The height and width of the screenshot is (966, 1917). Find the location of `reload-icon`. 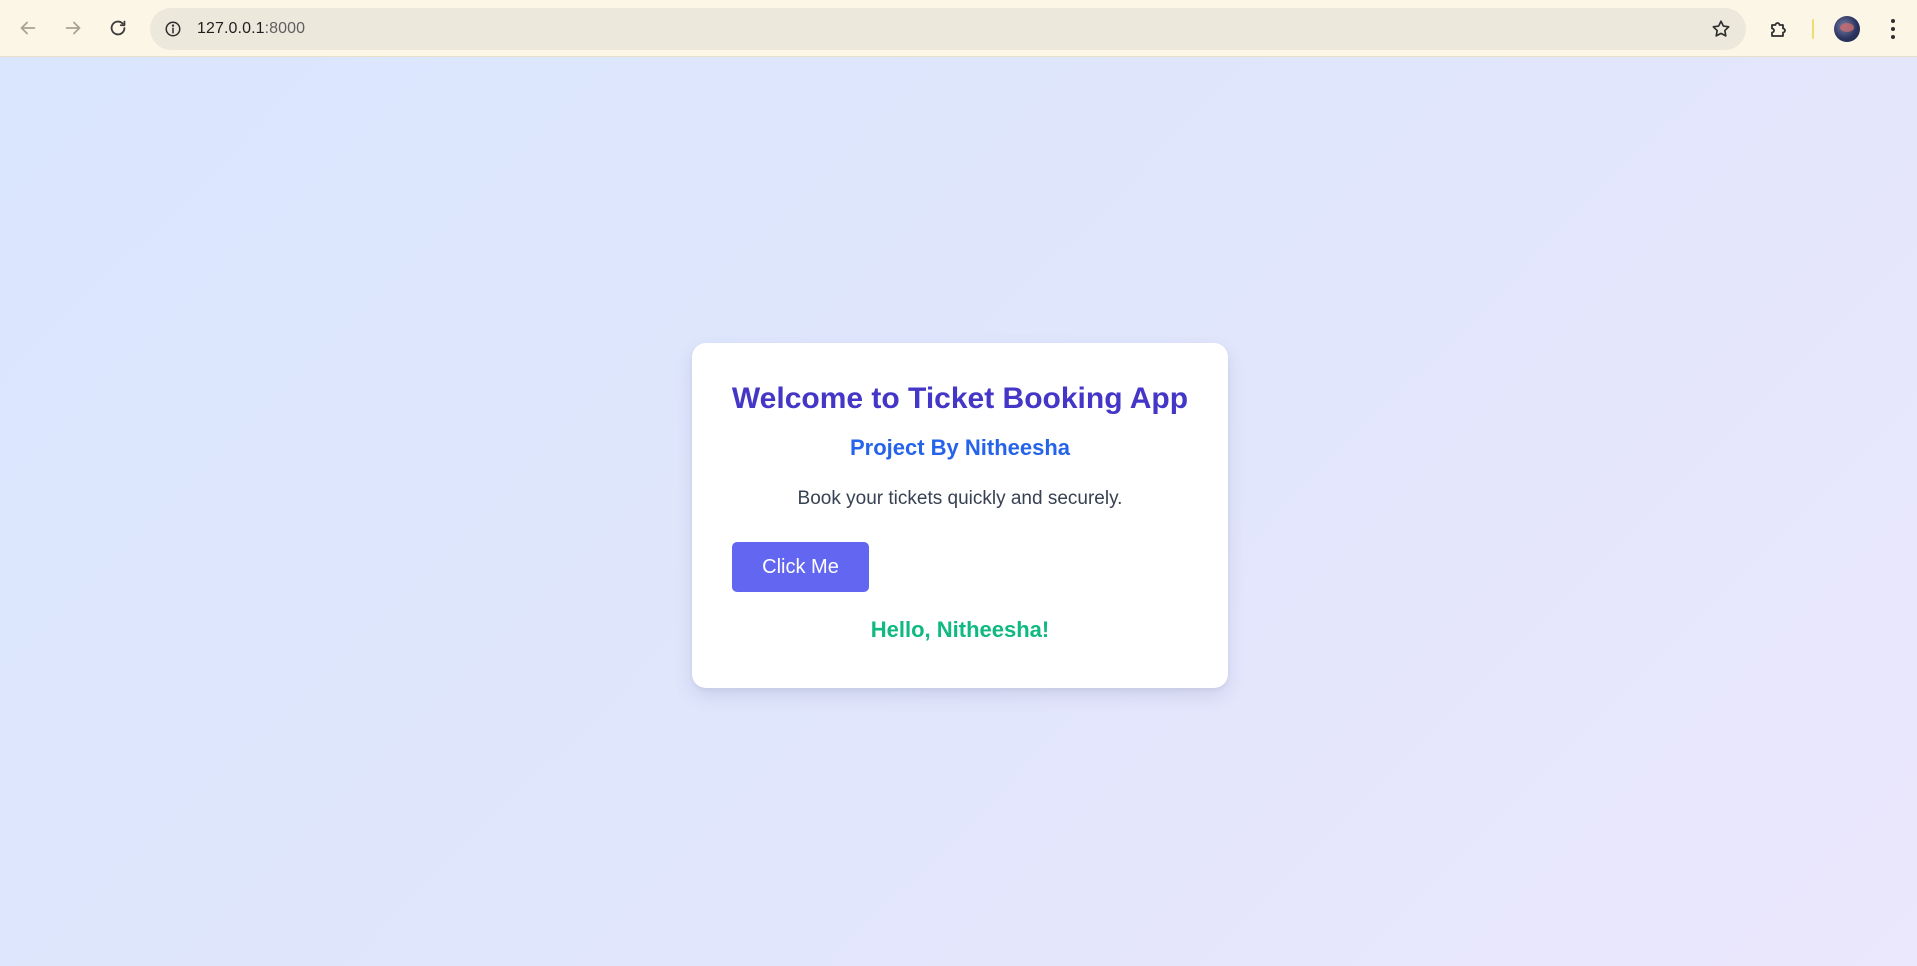

reload-icon is located at coordinates (118, 28).